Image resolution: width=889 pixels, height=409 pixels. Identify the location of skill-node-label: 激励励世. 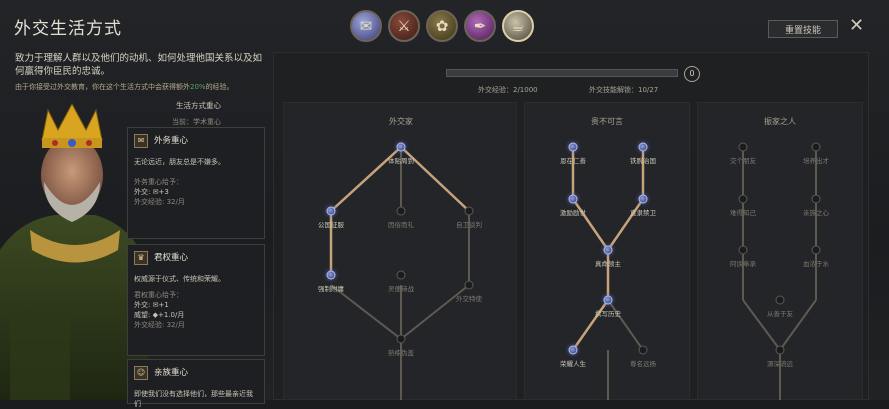
(573, 213).